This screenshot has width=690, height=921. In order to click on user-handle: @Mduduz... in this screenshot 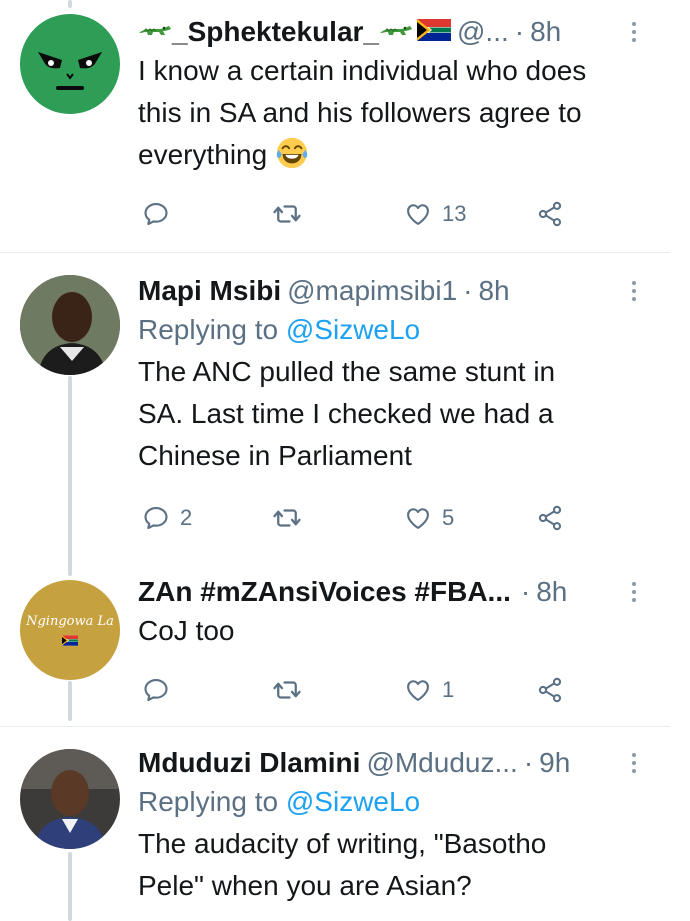, I will do `click(441, 763)`.